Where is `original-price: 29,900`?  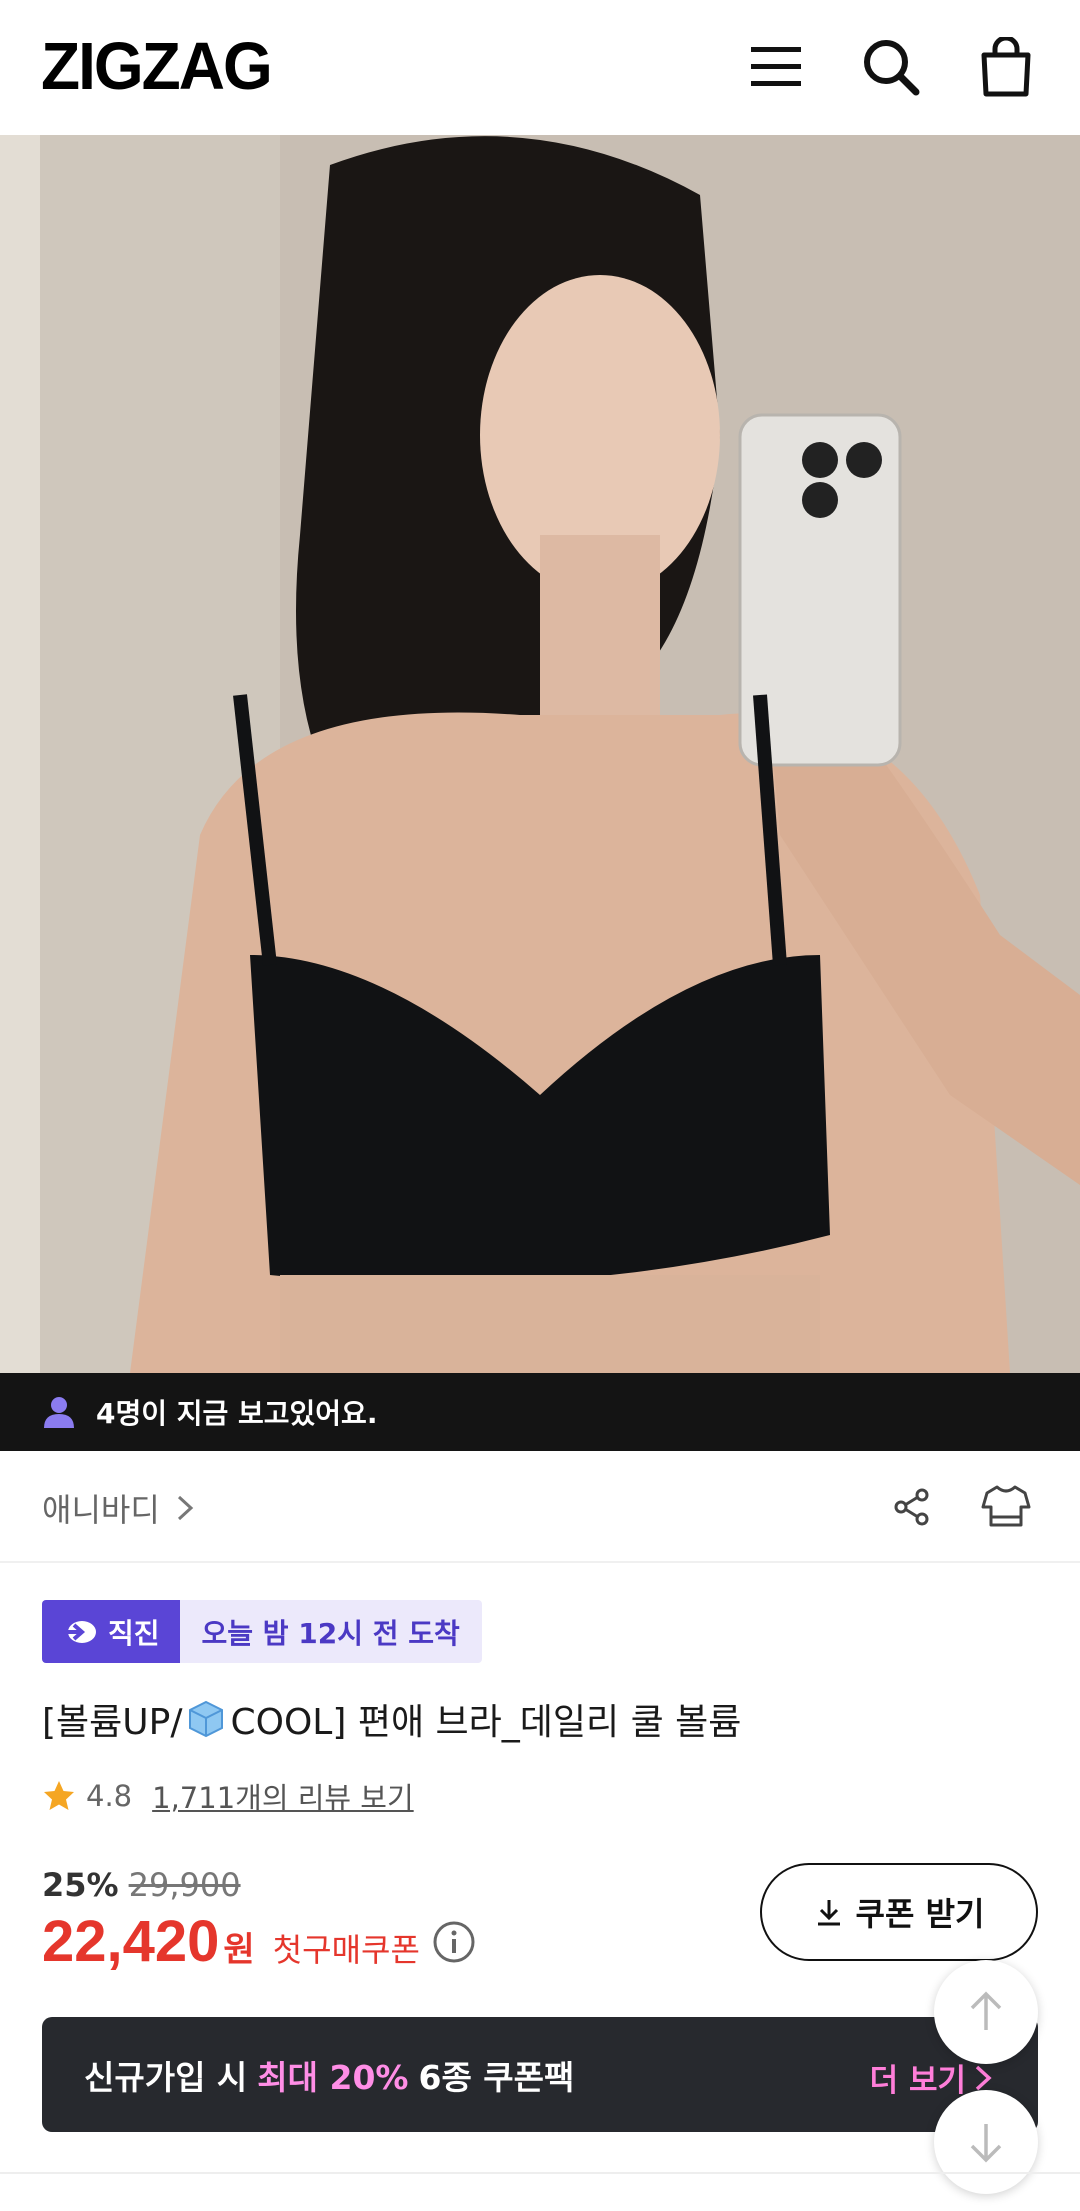
original-price: 29,900 is located at coordinates (184, 1885).